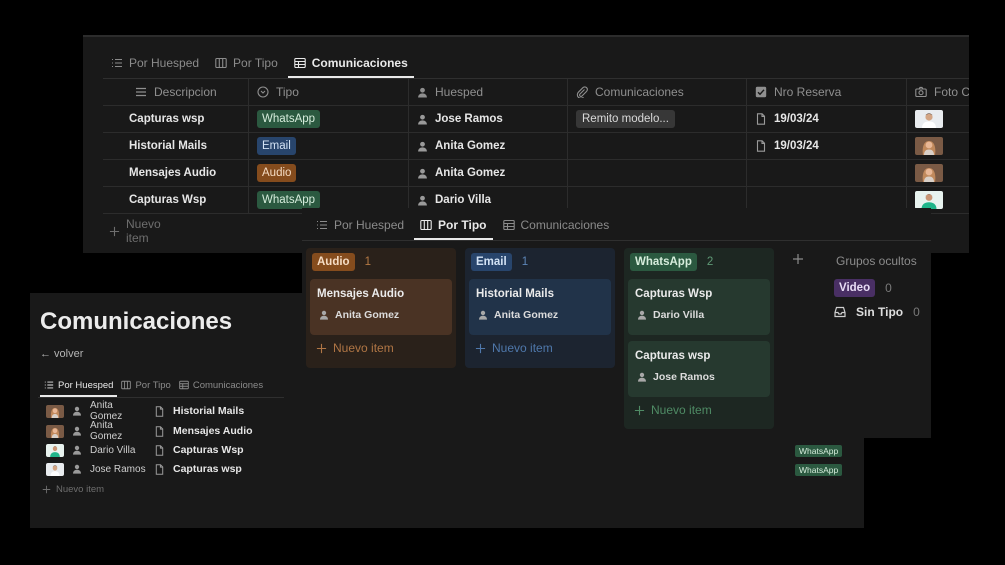 Image resolution: width=1005 pixels, height=565 pixels. Describe the element at coordinates (426, 225) in the screenshot. I see `board-icon` at that location.